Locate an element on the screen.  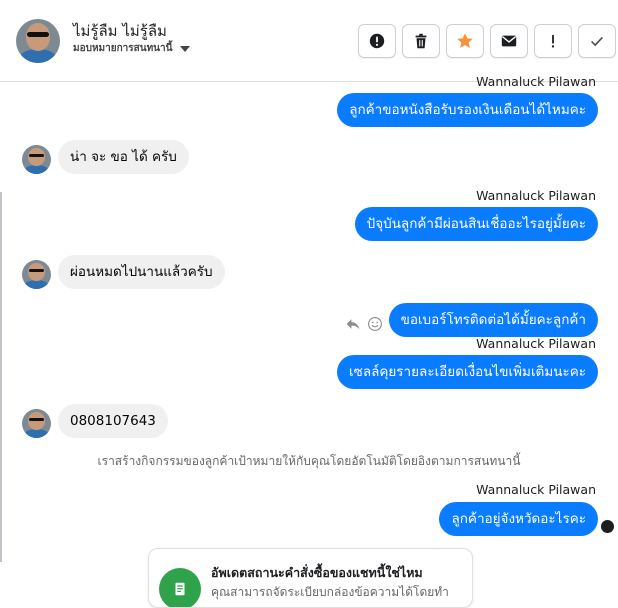
message-actions is located at coordinates (364, 324).